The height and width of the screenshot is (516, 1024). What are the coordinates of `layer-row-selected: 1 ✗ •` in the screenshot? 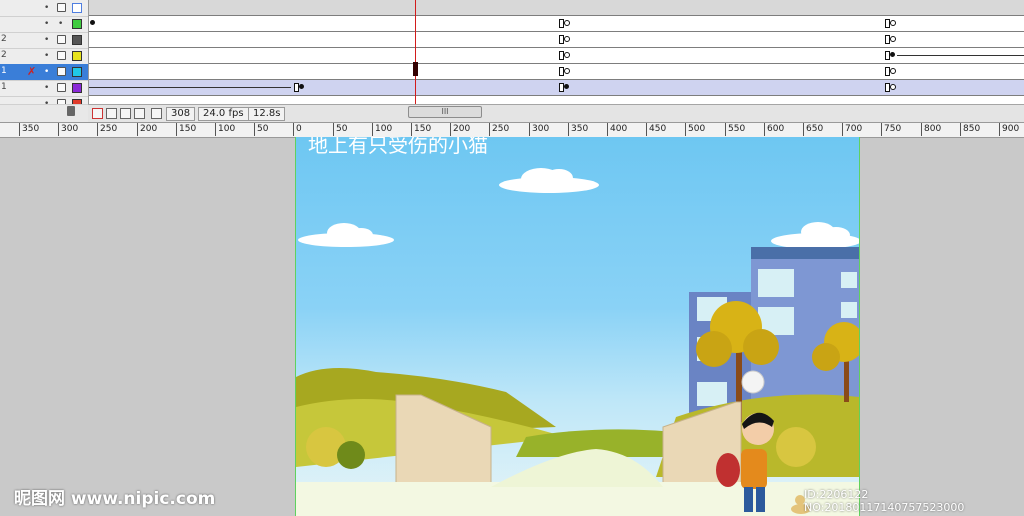 It's located at (44, 72).